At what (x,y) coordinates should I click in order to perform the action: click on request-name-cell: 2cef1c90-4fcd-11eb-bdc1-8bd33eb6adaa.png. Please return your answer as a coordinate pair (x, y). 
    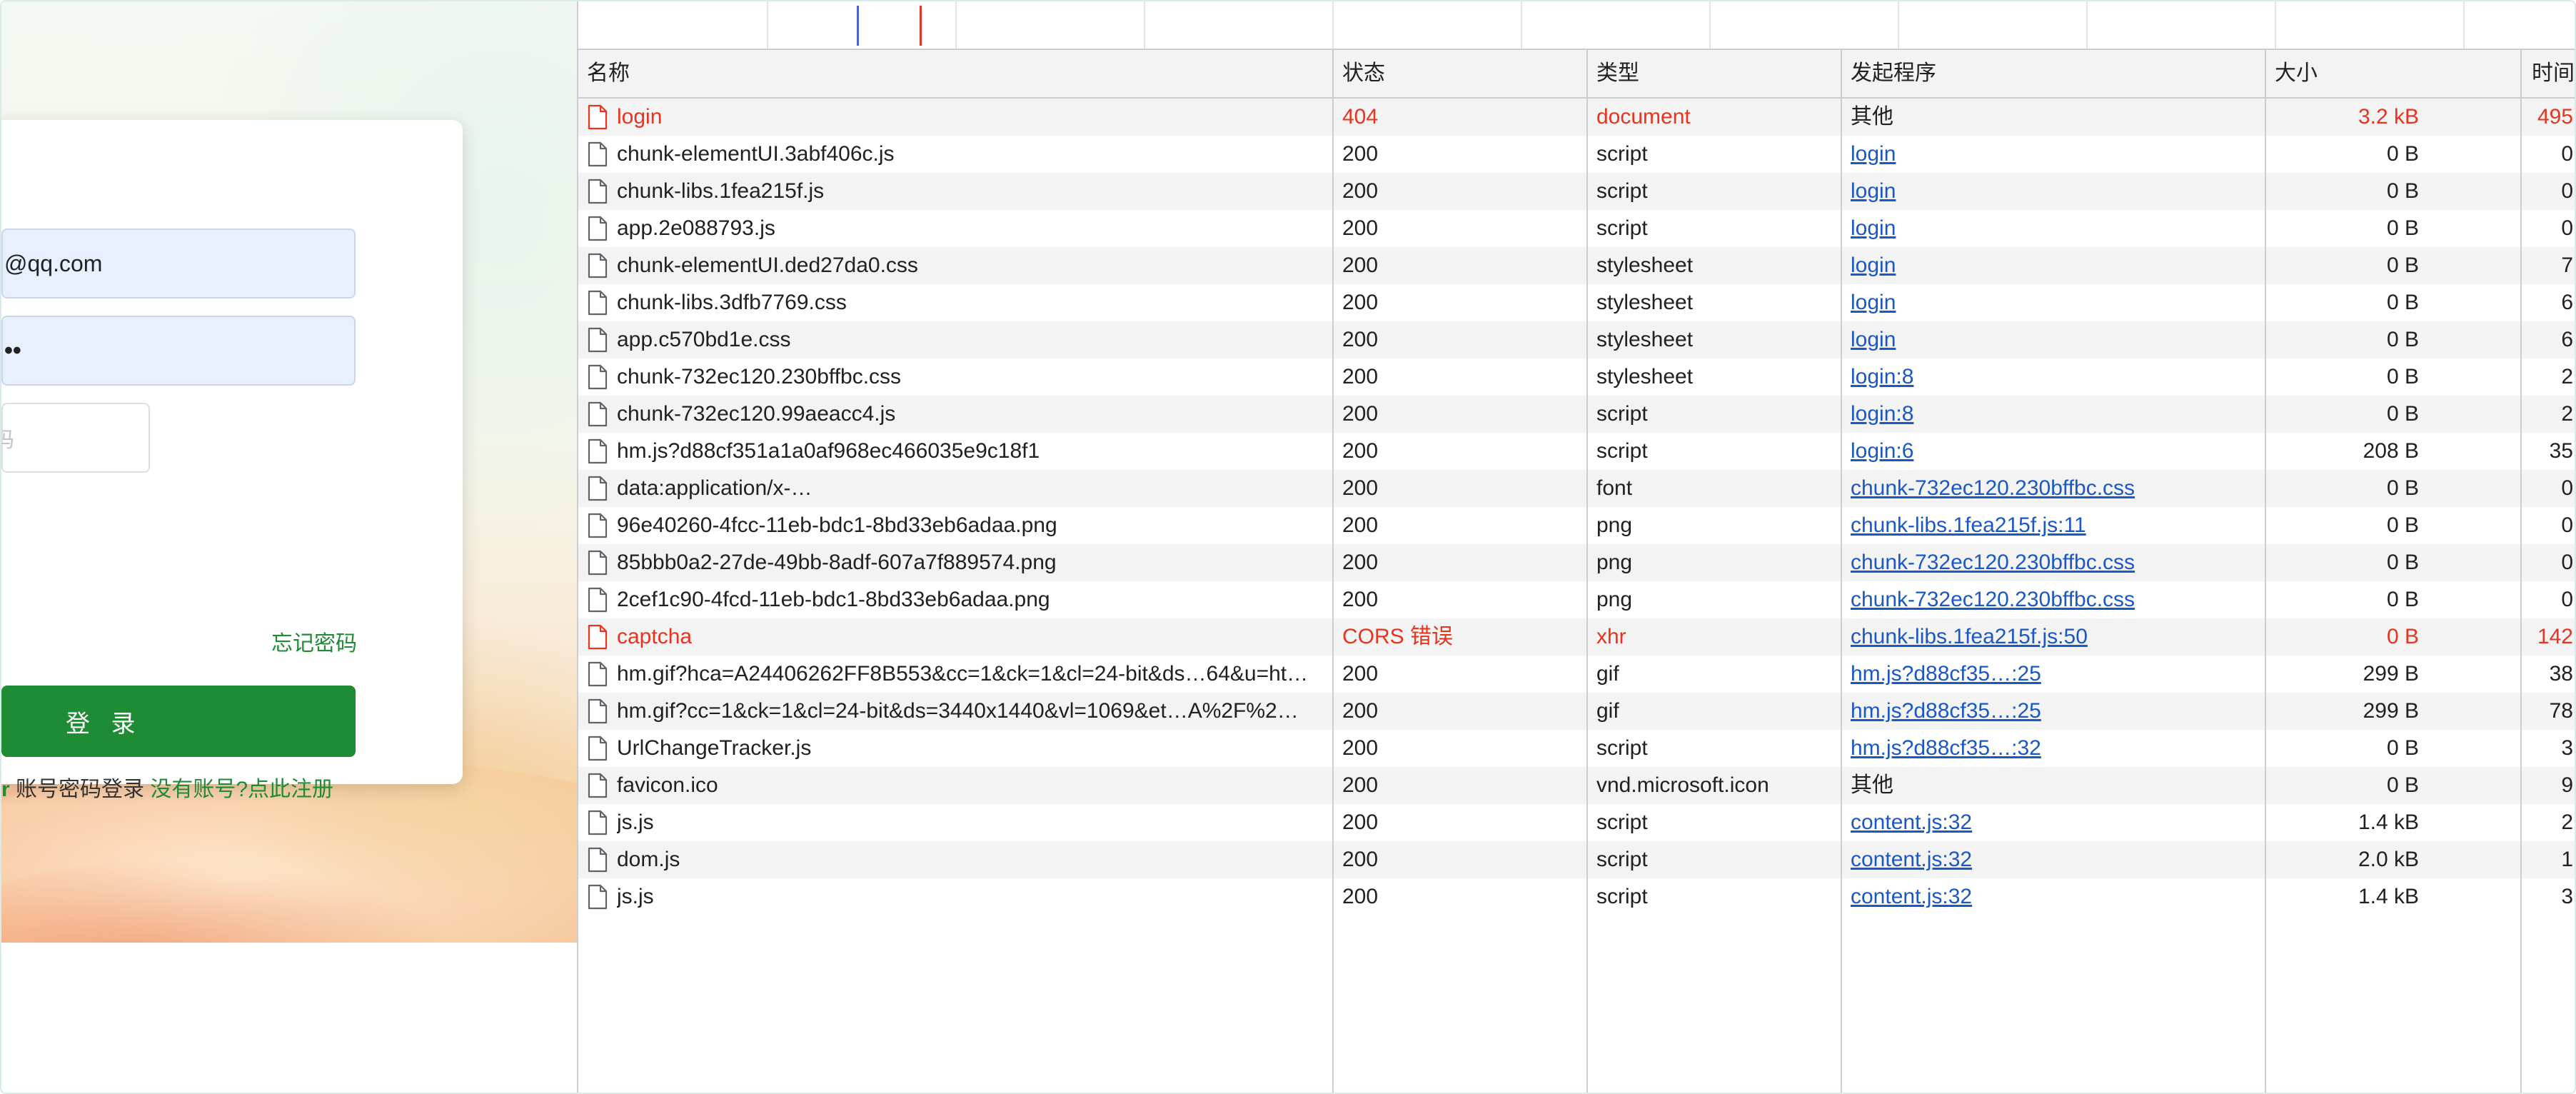
    Looking at the image, I should click on (951, 599).